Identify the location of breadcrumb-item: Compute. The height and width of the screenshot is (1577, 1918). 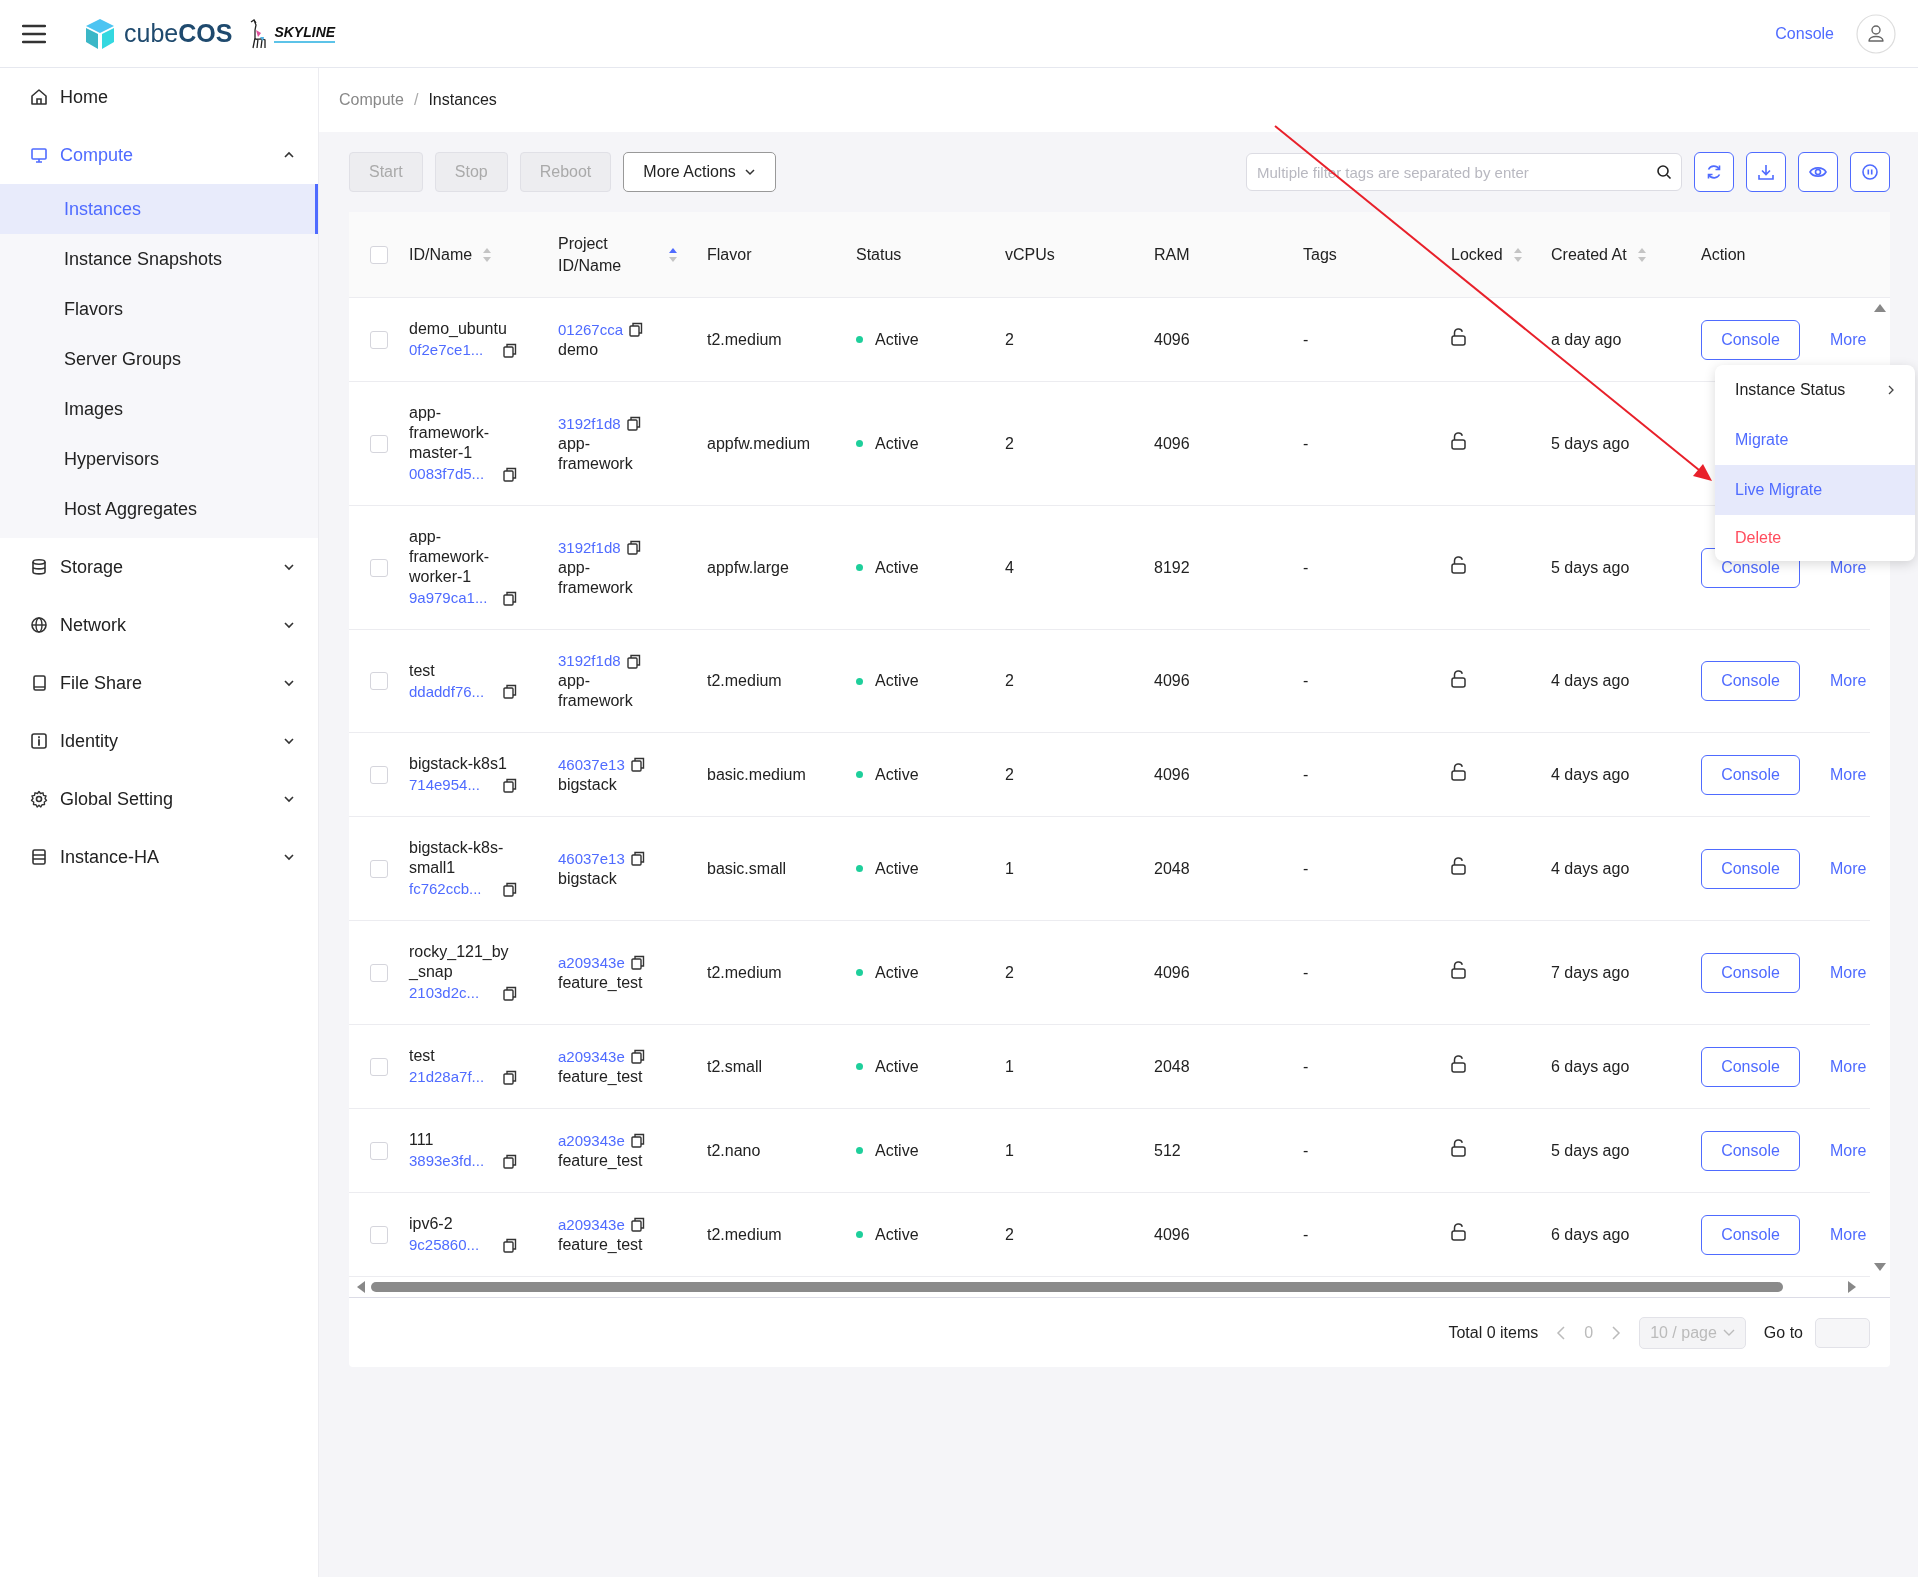
(371, 100).